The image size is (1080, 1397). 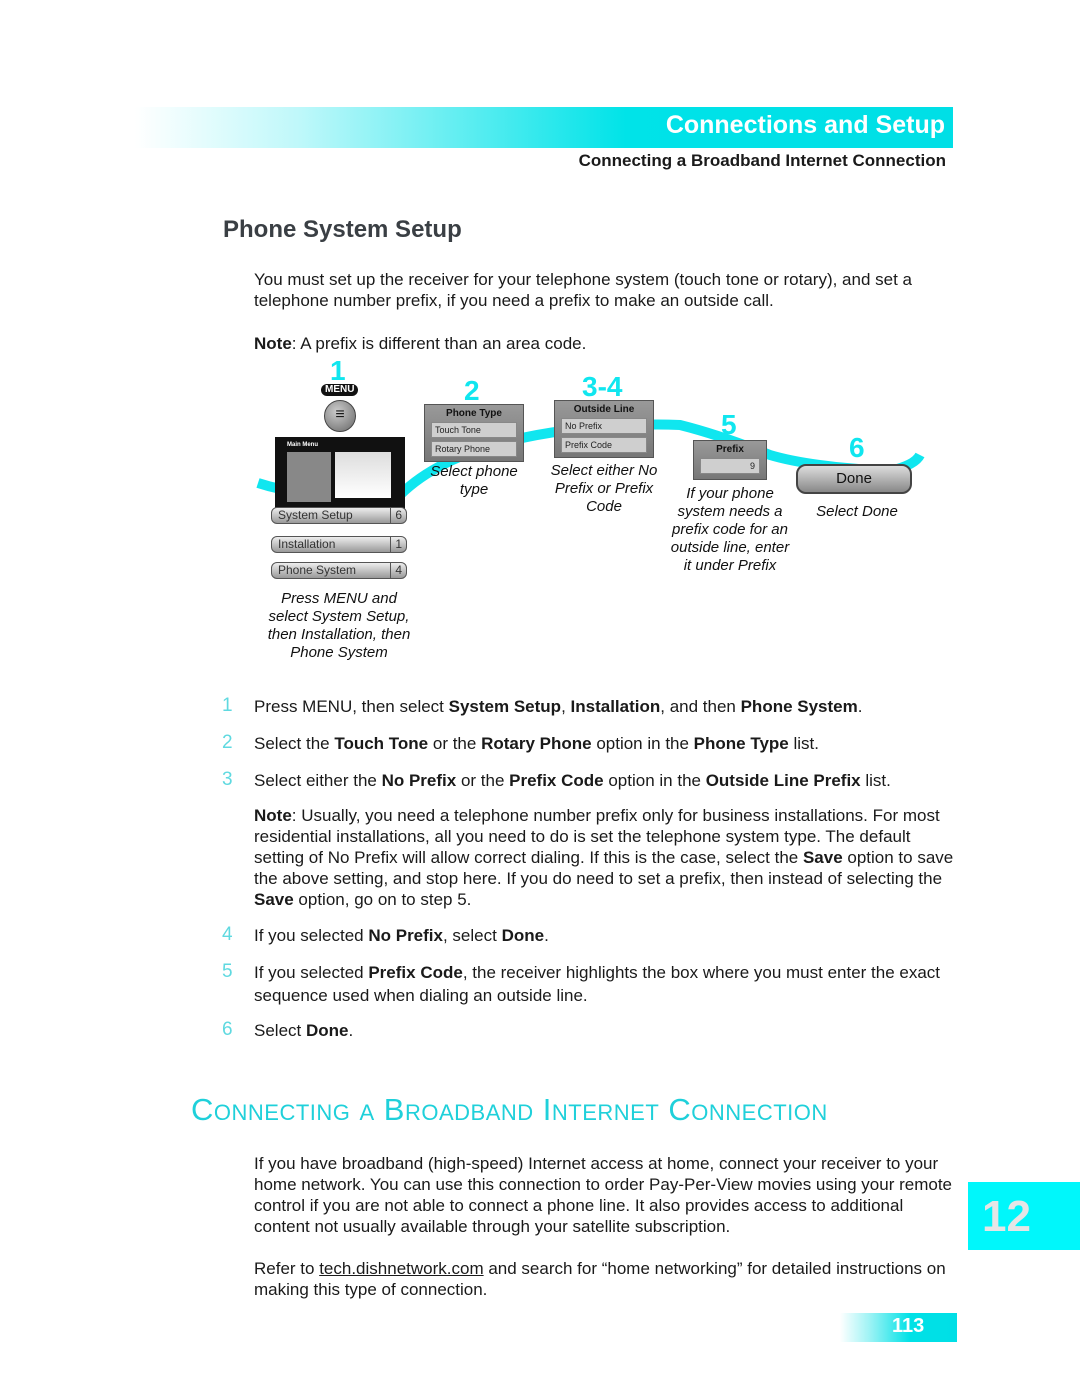 I want to click on prefix-value: 9, so click(x=730, y=466).